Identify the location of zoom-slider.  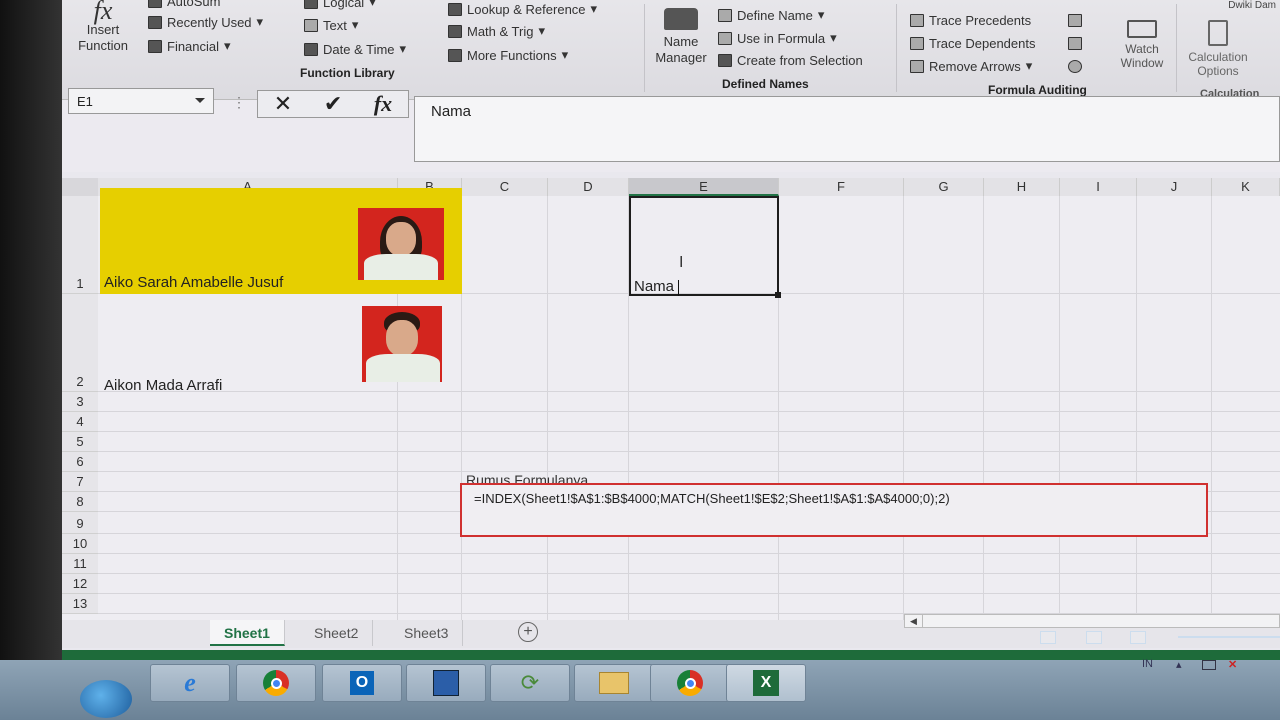
(1229, 637).